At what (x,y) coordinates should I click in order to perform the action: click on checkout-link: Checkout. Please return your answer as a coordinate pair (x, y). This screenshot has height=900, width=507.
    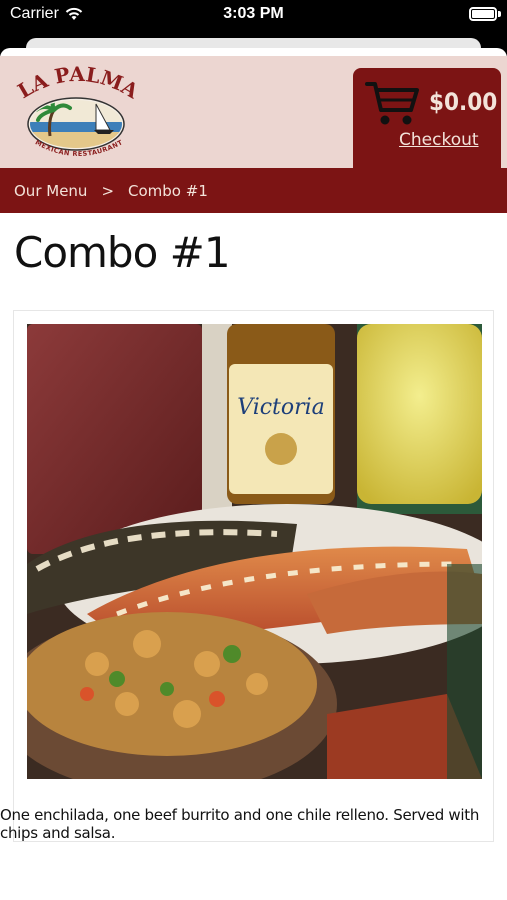
    Looking at the image, I should click on (439, 140).